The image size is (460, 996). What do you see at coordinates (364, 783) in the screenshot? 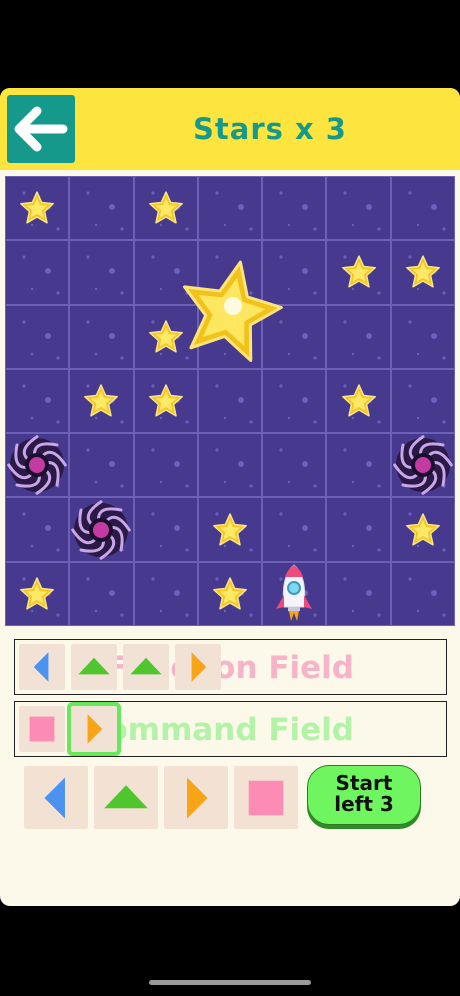
I see `start-button-label: Start` at bounding box center [364, 783].